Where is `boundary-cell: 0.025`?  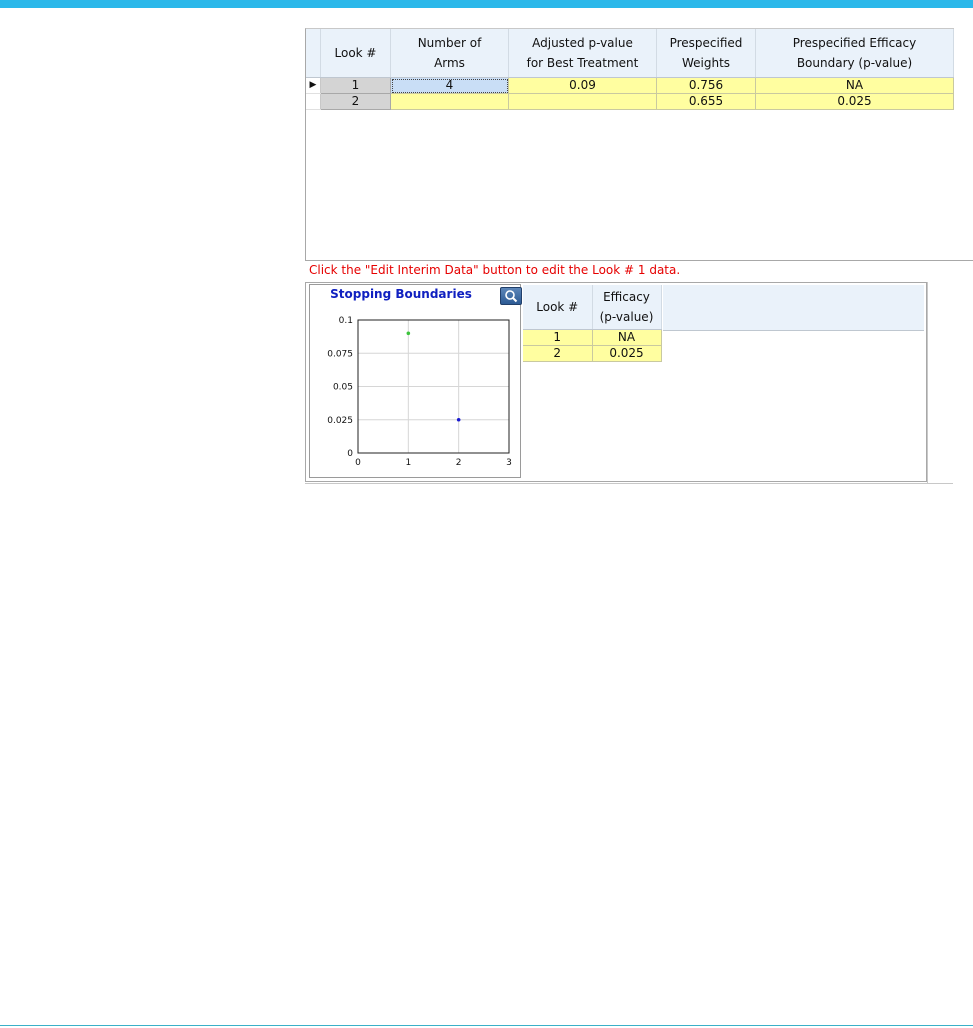 boundary-cell: 0.025 is located at coordinates (854, 101).